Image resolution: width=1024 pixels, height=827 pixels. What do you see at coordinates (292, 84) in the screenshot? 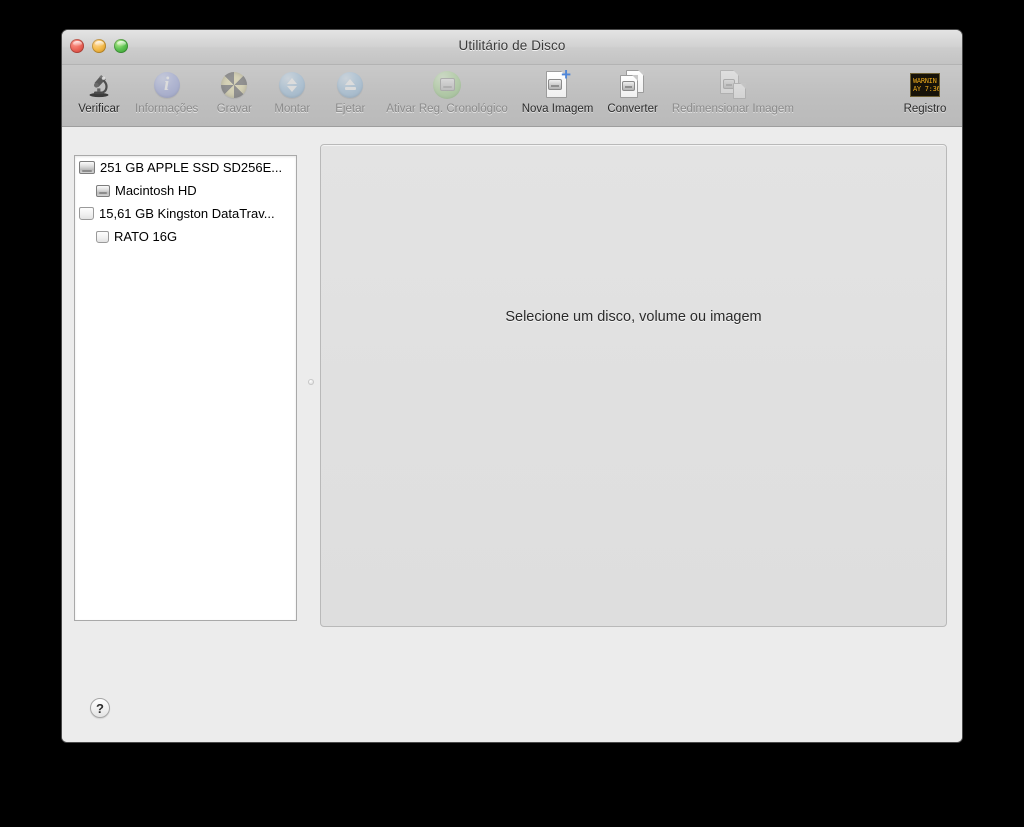
I see `mount-icon` at bounding box center [292, 84].